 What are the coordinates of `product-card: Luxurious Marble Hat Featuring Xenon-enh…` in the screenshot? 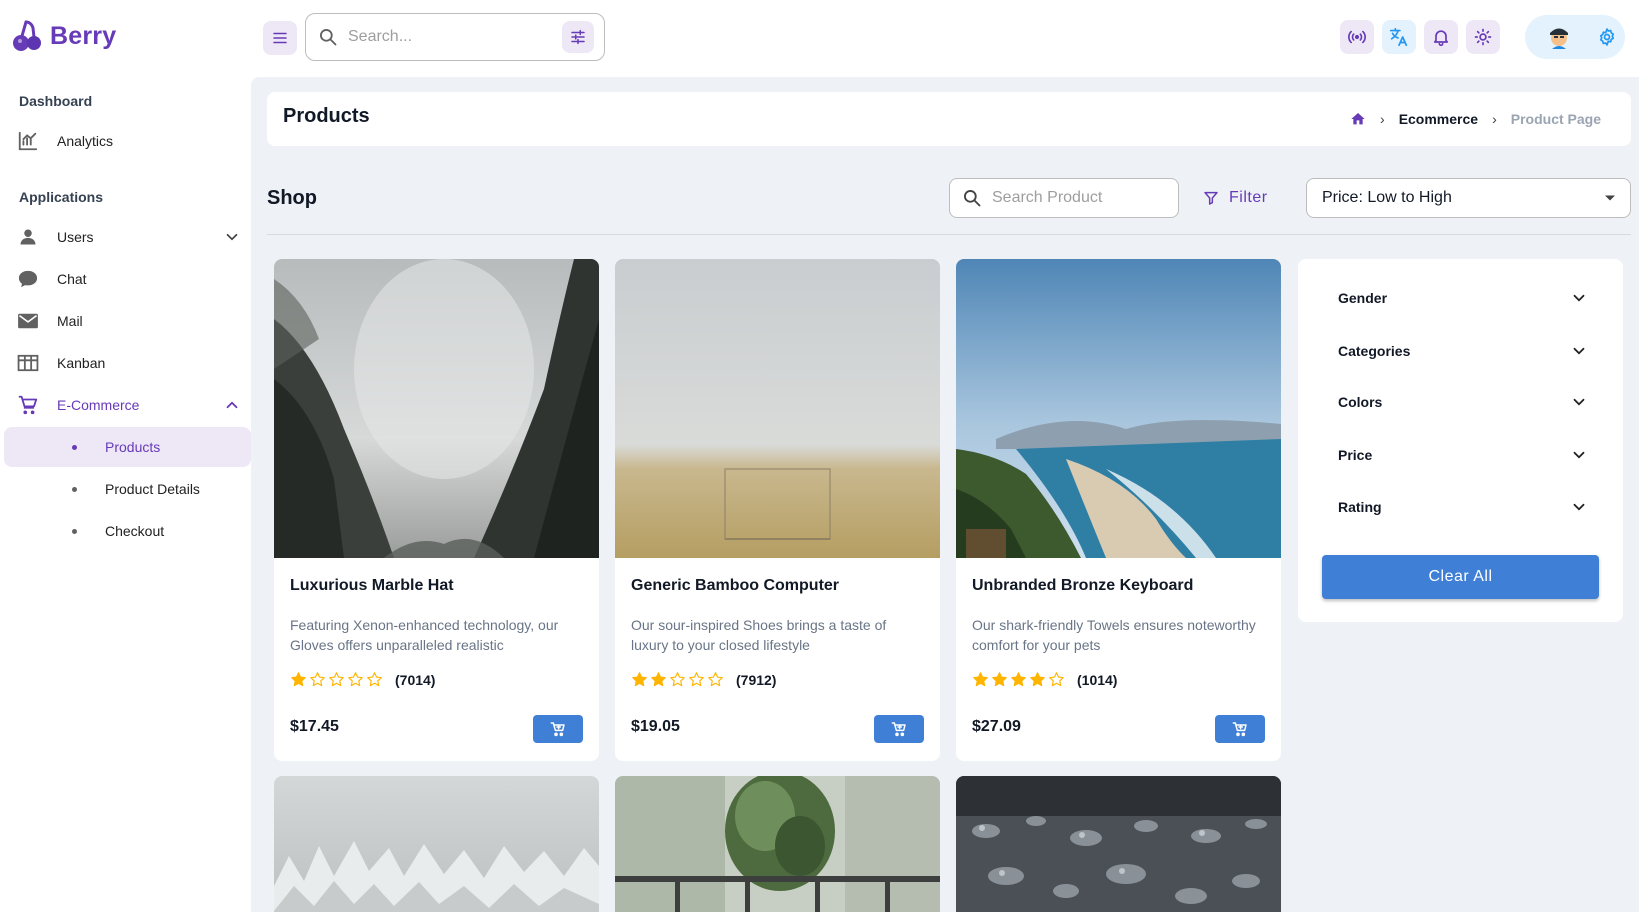 It's located at (436, 510).